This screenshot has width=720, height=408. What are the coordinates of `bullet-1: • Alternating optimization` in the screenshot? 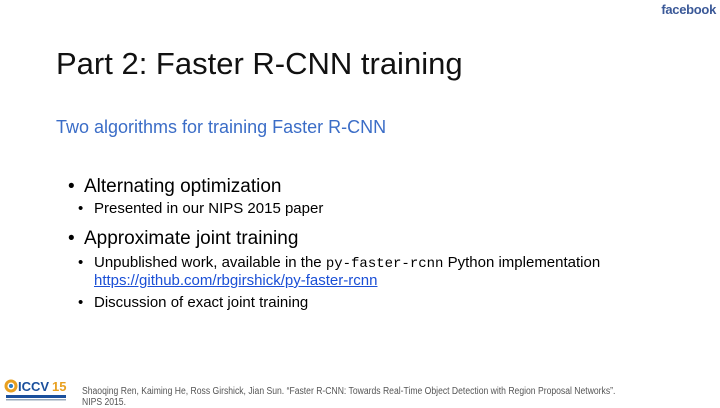 It's located at (175, 186).